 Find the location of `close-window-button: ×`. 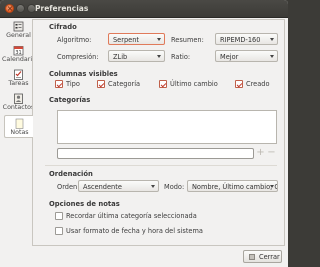

close-window-button: × is located at coordinates (9, 8).